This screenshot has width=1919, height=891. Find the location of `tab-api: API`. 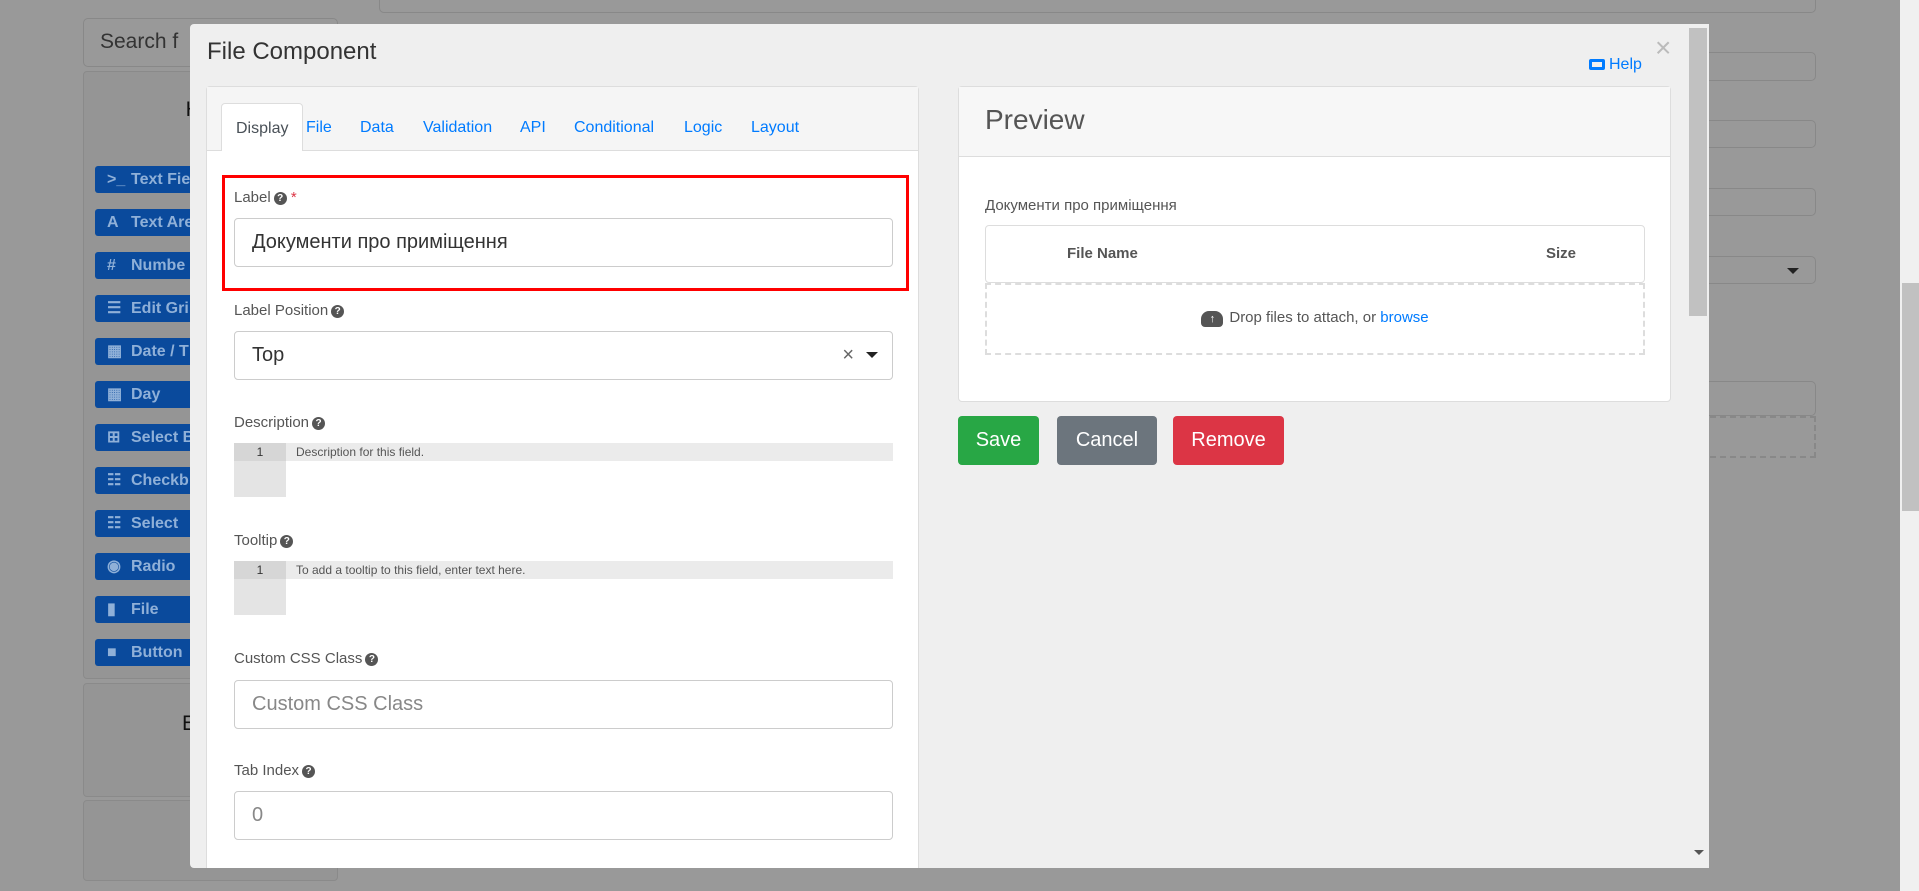

tab-api: API is located at coordinates (533, 128).